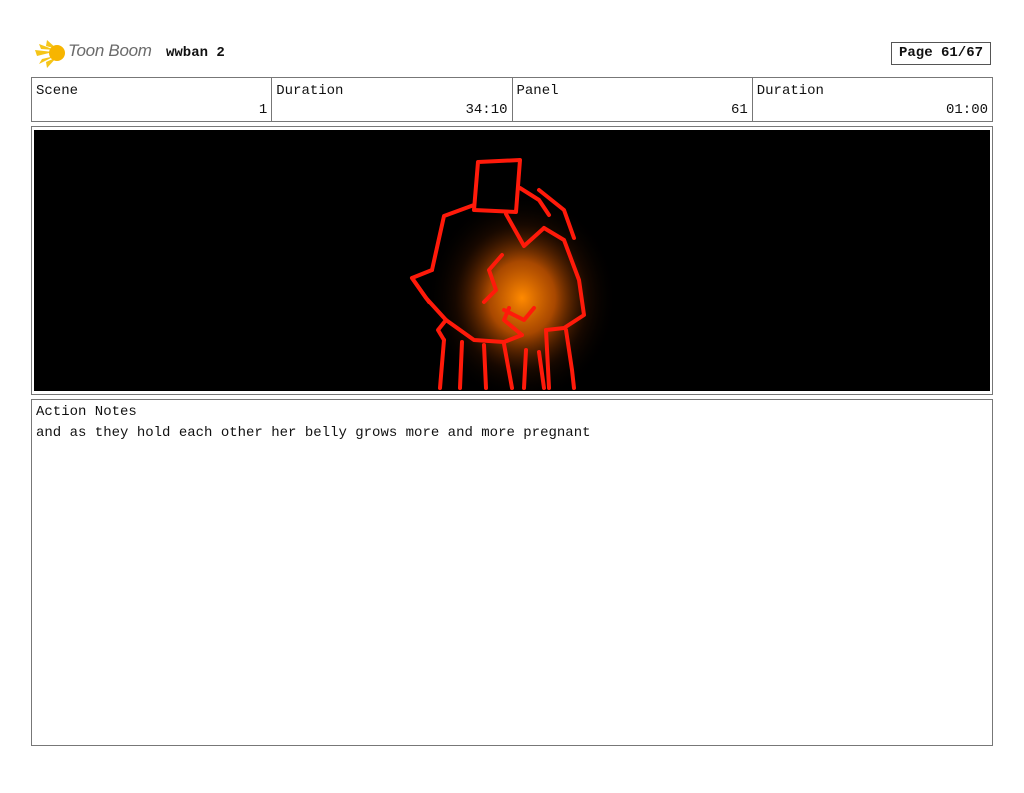 This screenshot has width=1024, height=793. Describe the element at coordinates (872, 99) in the screenshot. I see `panel-duration-cell: Duration 01:00` at that location.